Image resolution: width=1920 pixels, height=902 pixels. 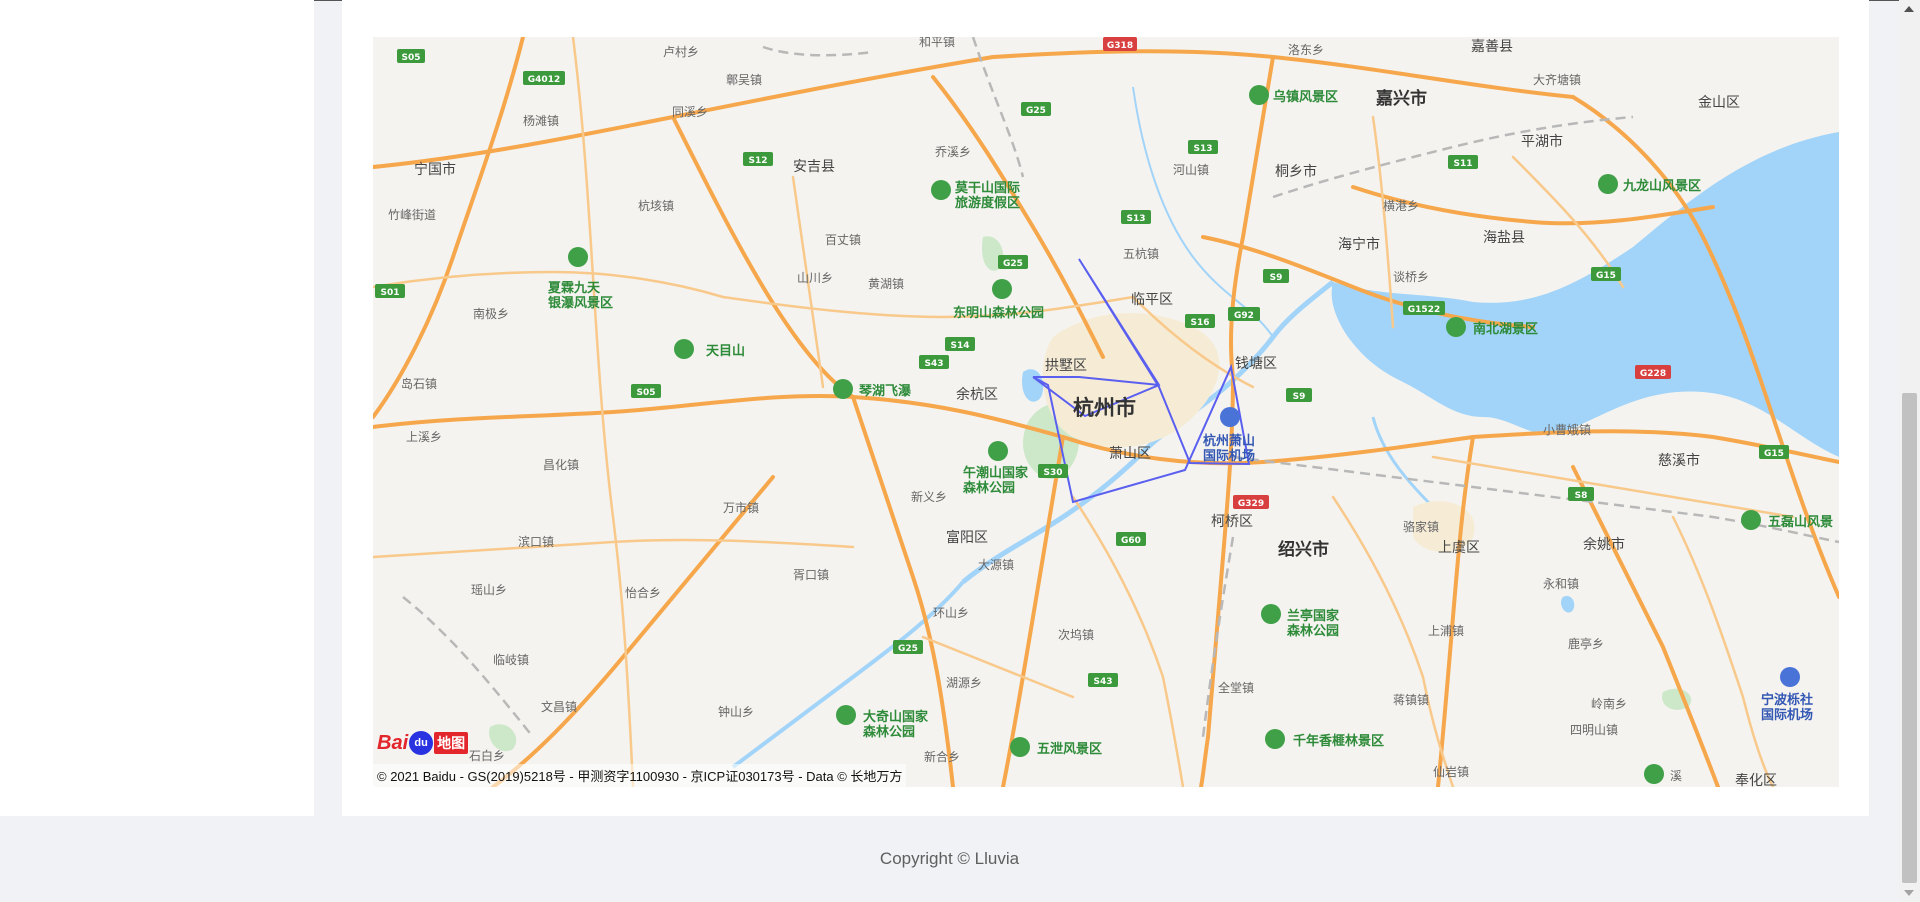 What do you see at coordinates (487, 755) in the screenshot?
I see `town-label: 石白乡` at bounding box center [487, 755].